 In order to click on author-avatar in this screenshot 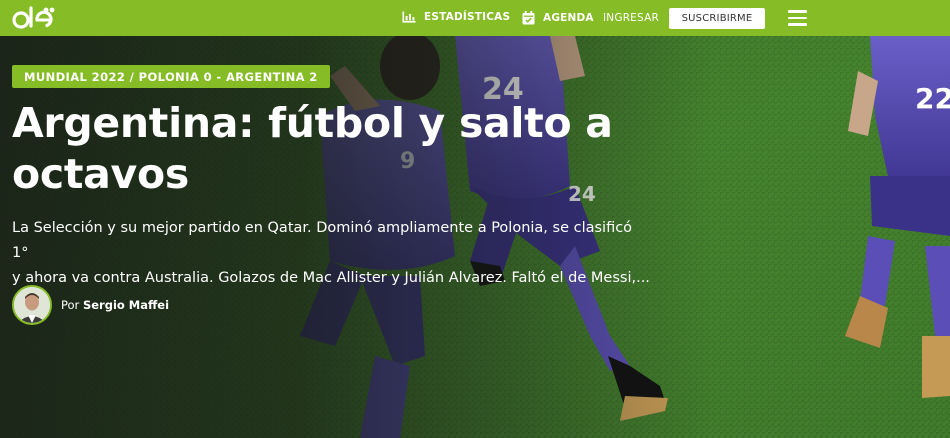, I will do `click(32, 305)`.